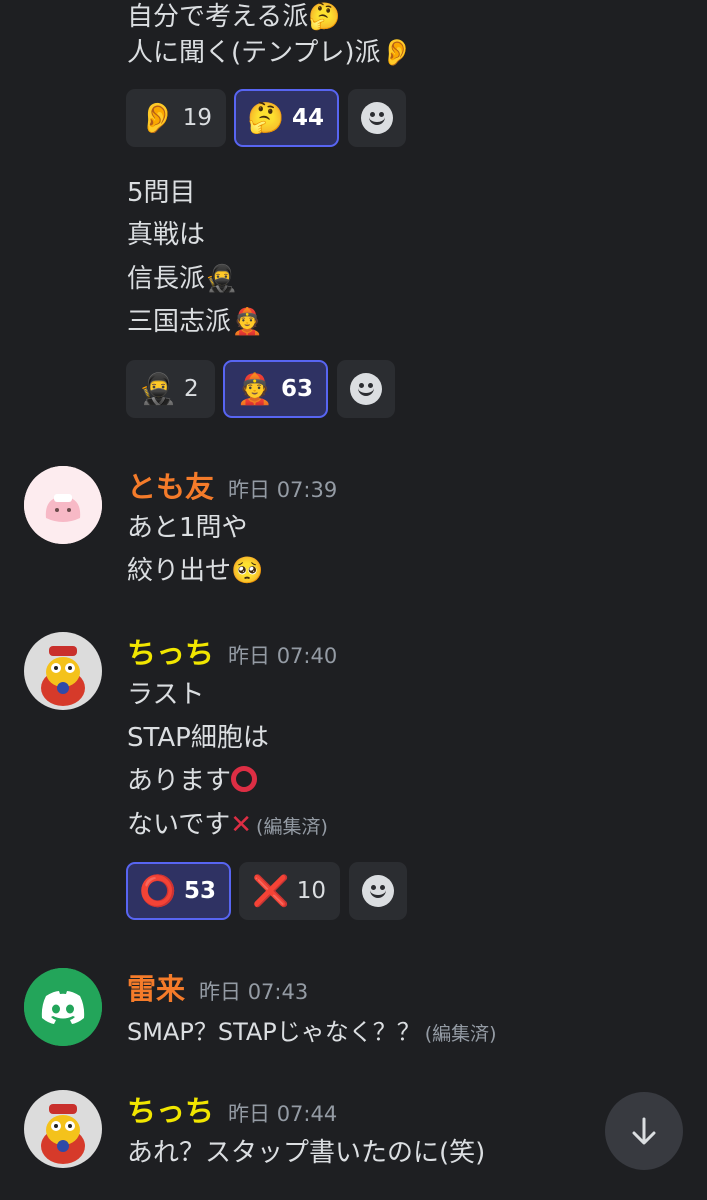  Describe the element at coordinates (275, 389) in the screenshot. I see `reaction-button: 👲 63` at that location.